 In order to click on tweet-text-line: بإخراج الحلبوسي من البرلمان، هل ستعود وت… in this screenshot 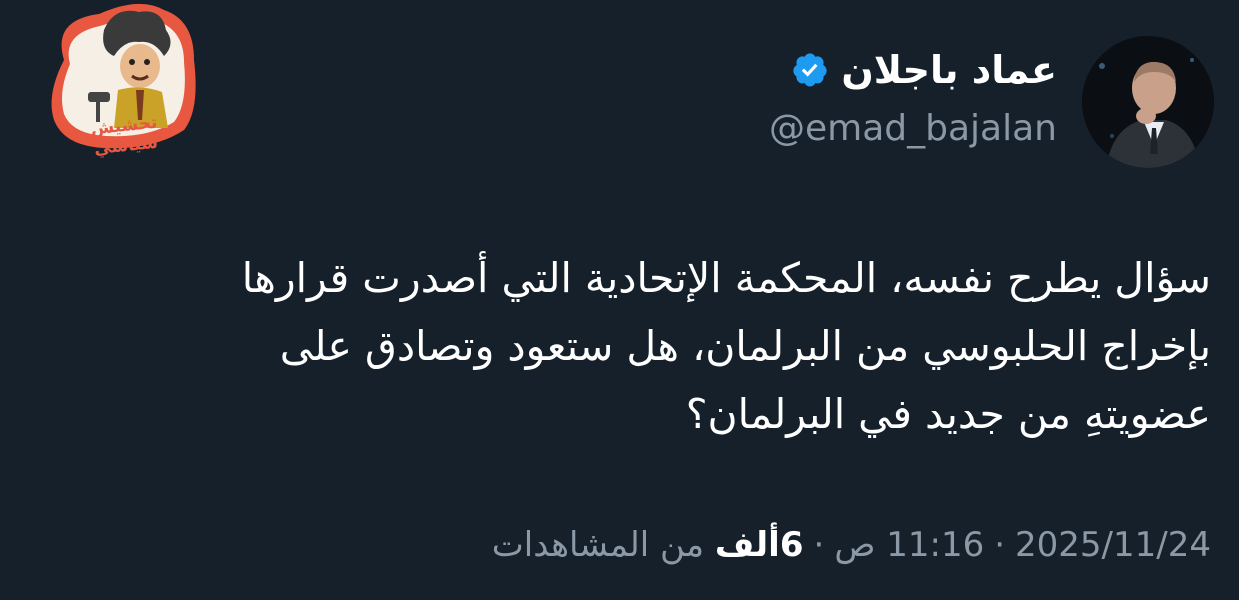, I will do `click(745, 346)`.